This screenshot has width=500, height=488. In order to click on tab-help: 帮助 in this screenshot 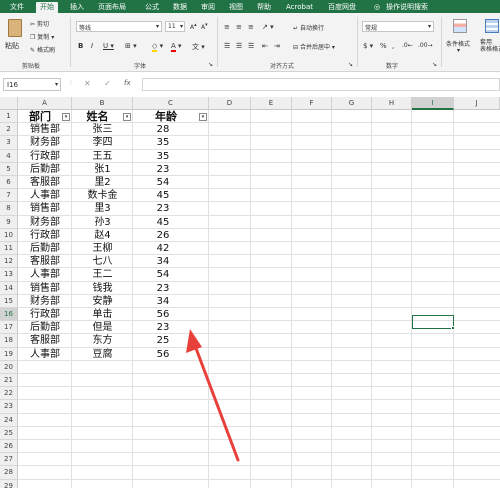, I will do `click(264, 7)`.